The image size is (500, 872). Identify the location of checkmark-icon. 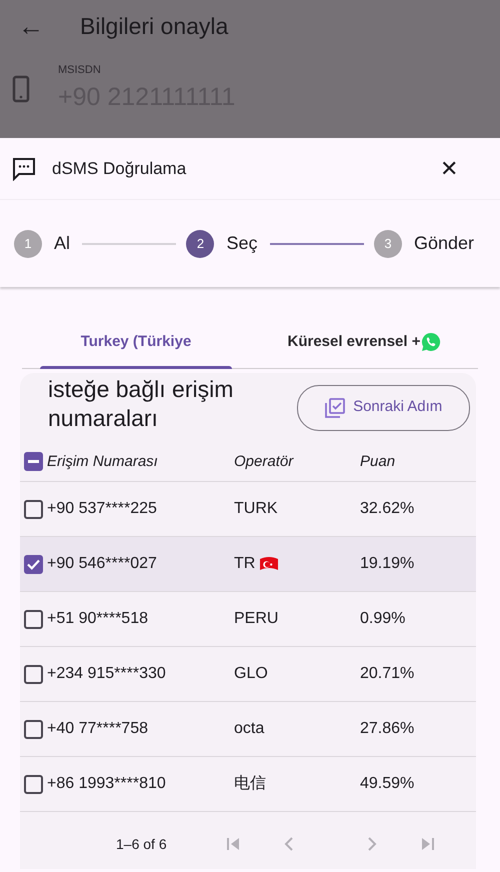
(33, 564).